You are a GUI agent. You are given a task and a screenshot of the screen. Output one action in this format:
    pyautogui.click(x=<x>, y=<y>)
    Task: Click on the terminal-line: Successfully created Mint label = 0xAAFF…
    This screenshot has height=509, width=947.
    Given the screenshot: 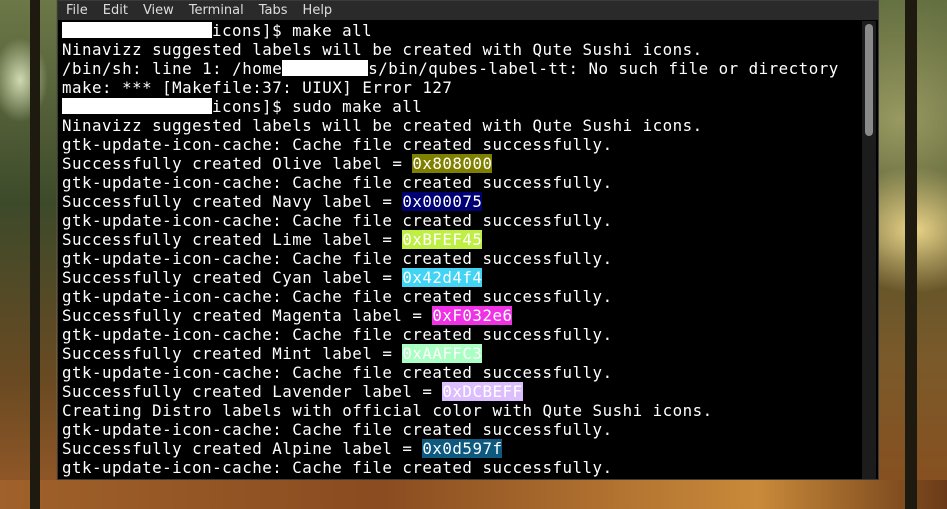 What is the action you would take?
    pyautogui.click(x=461, y=353)
    